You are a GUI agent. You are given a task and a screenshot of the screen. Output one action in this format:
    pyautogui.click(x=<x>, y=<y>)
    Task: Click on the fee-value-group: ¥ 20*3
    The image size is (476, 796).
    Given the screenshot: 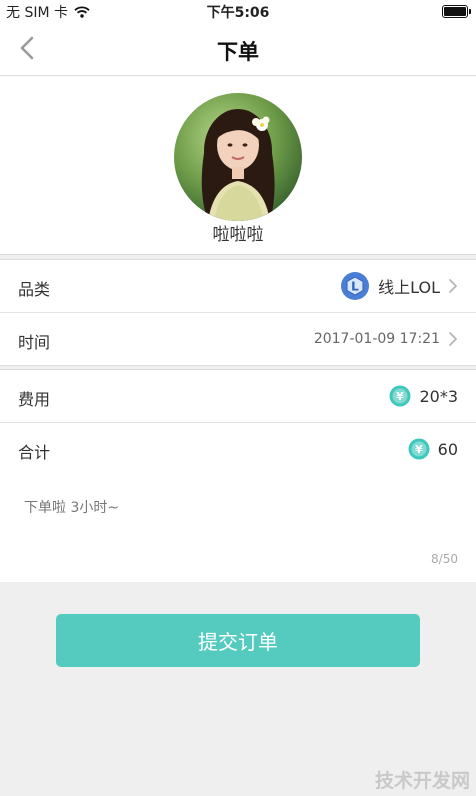 What is the action you would take?
    pyautogui.click(x=423, y=396)
    